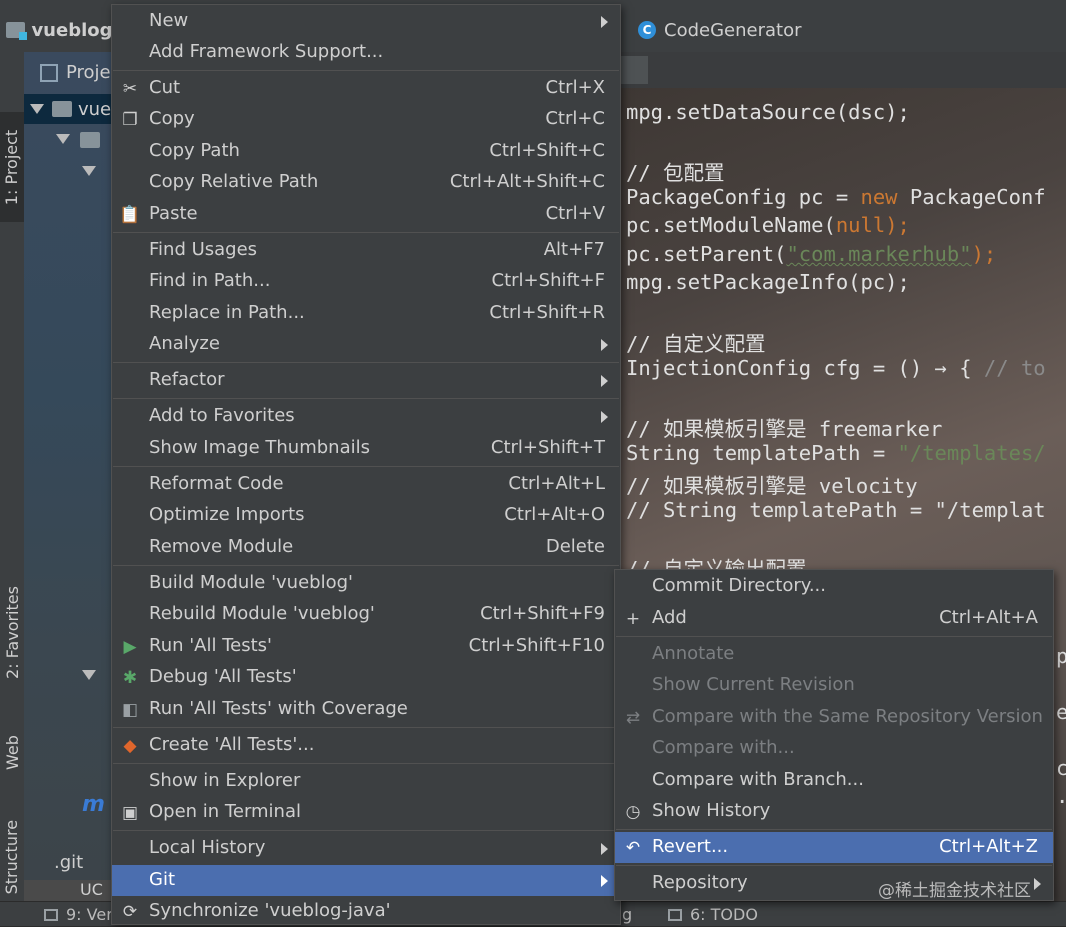 Image resolution: width=1066 pixels, height=927 pixels. I want to click on menu-item-copy-path: Copy Path Ctrl+Shift+C, so click(366, 151).